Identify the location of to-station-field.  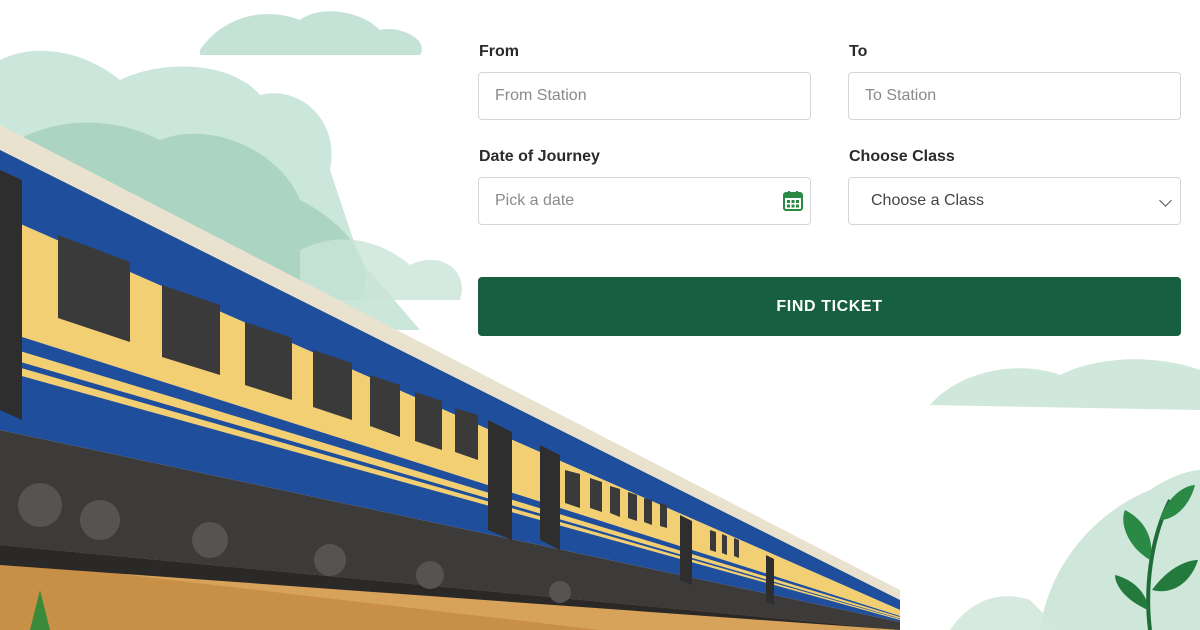
(1014, 96).